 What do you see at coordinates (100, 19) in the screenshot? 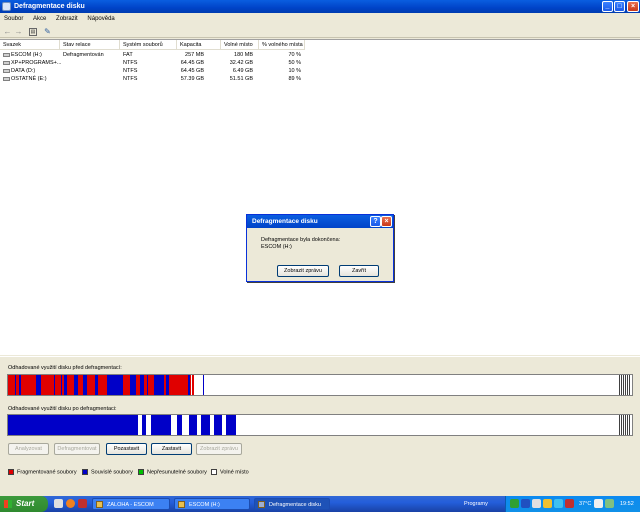
I see `menu-napoveda: Nápověda` at bounding box center [100, 19].